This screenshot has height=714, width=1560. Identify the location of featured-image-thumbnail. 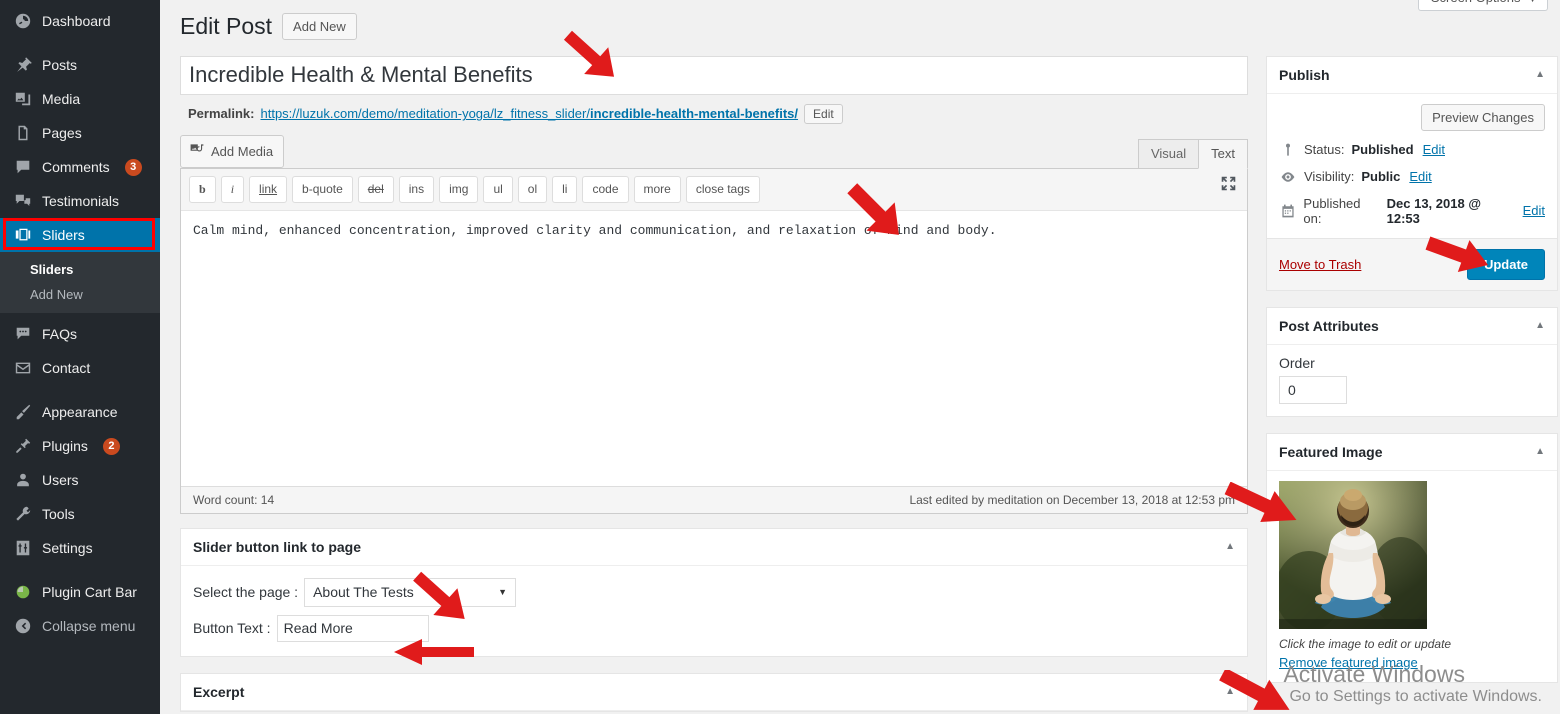
(1353, 554).